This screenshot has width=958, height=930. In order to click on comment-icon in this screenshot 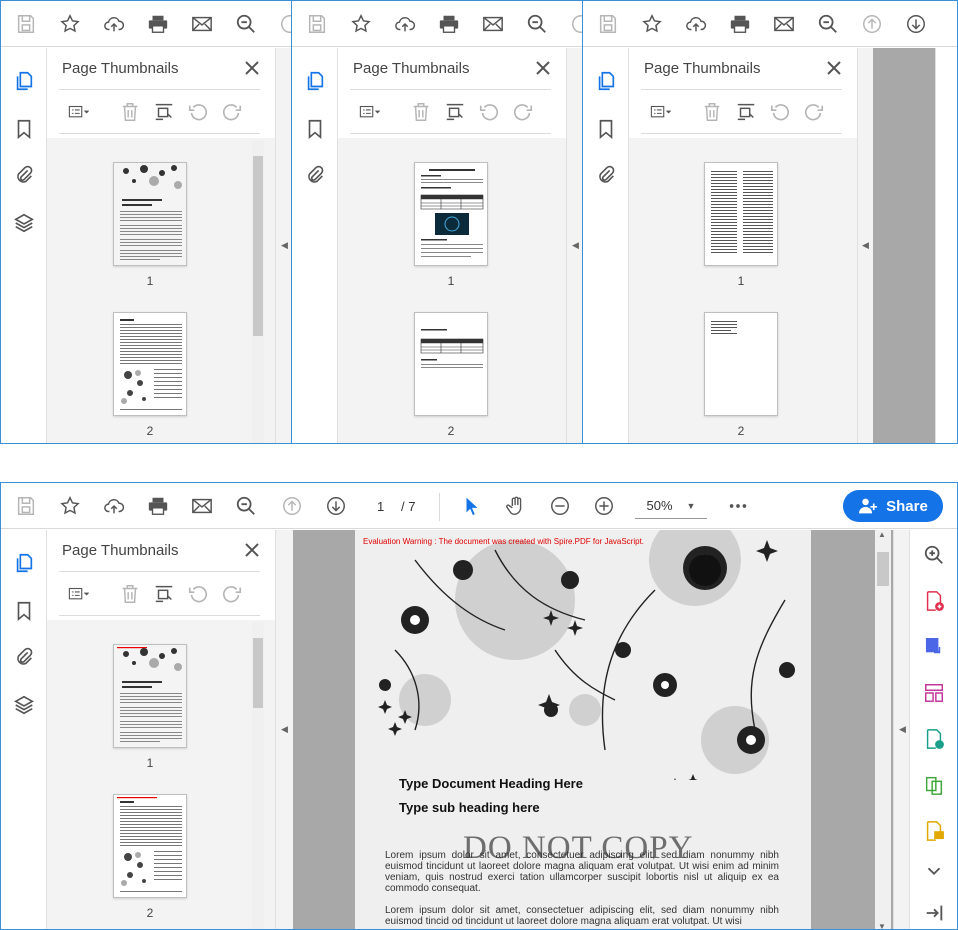, I will do `click(934, 831)`.